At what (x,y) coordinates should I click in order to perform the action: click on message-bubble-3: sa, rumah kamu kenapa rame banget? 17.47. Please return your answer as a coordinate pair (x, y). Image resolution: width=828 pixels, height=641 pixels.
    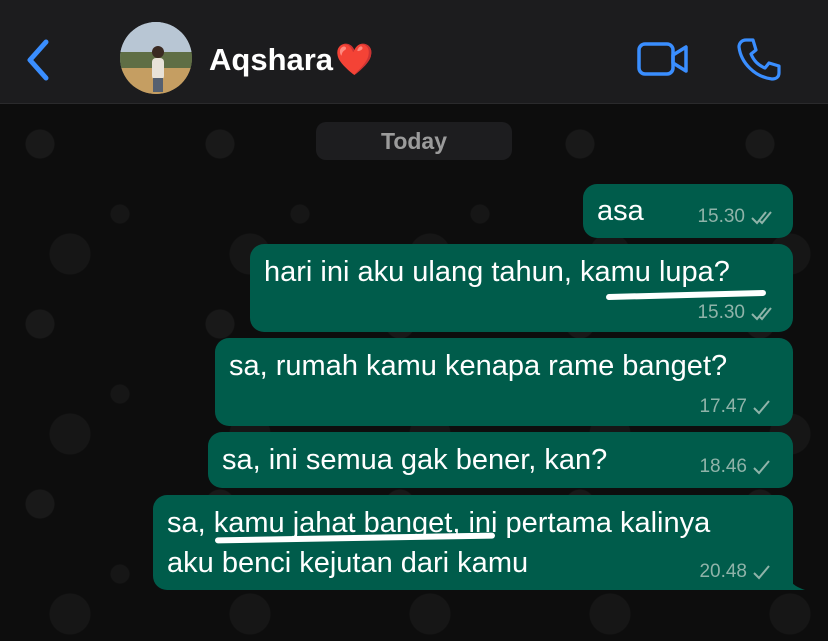
    Looking at the image, I should click on (504, 382).